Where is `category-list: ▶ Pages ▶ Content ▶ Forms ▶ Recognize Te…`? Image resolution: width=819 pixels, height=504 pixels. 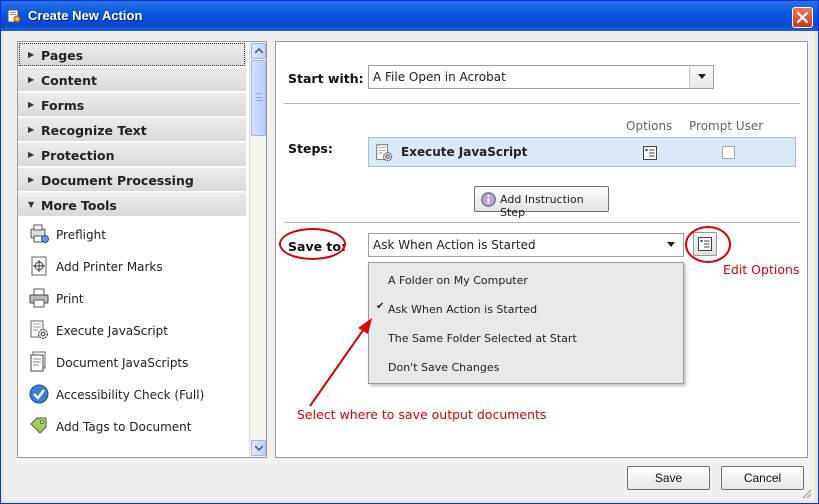 category-list: ▶ Pages ▶ Content ▶ Forms ▶ Recognize Te… is located at coordinates (132, 129).